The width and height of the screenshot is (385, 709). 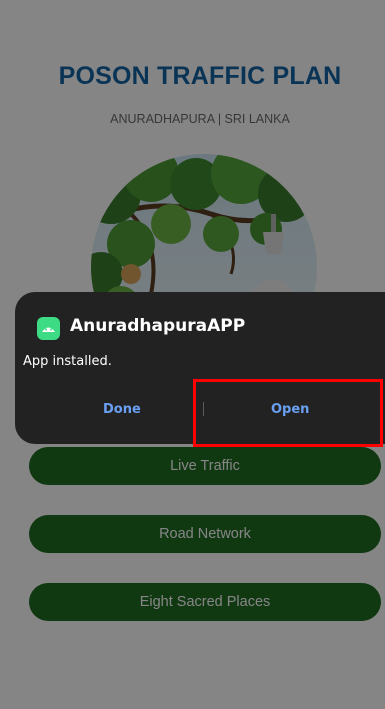 What do you see at coordinates (48, 328) in the screenshot?
I see `android-icon` at bounding box center [48, 328].